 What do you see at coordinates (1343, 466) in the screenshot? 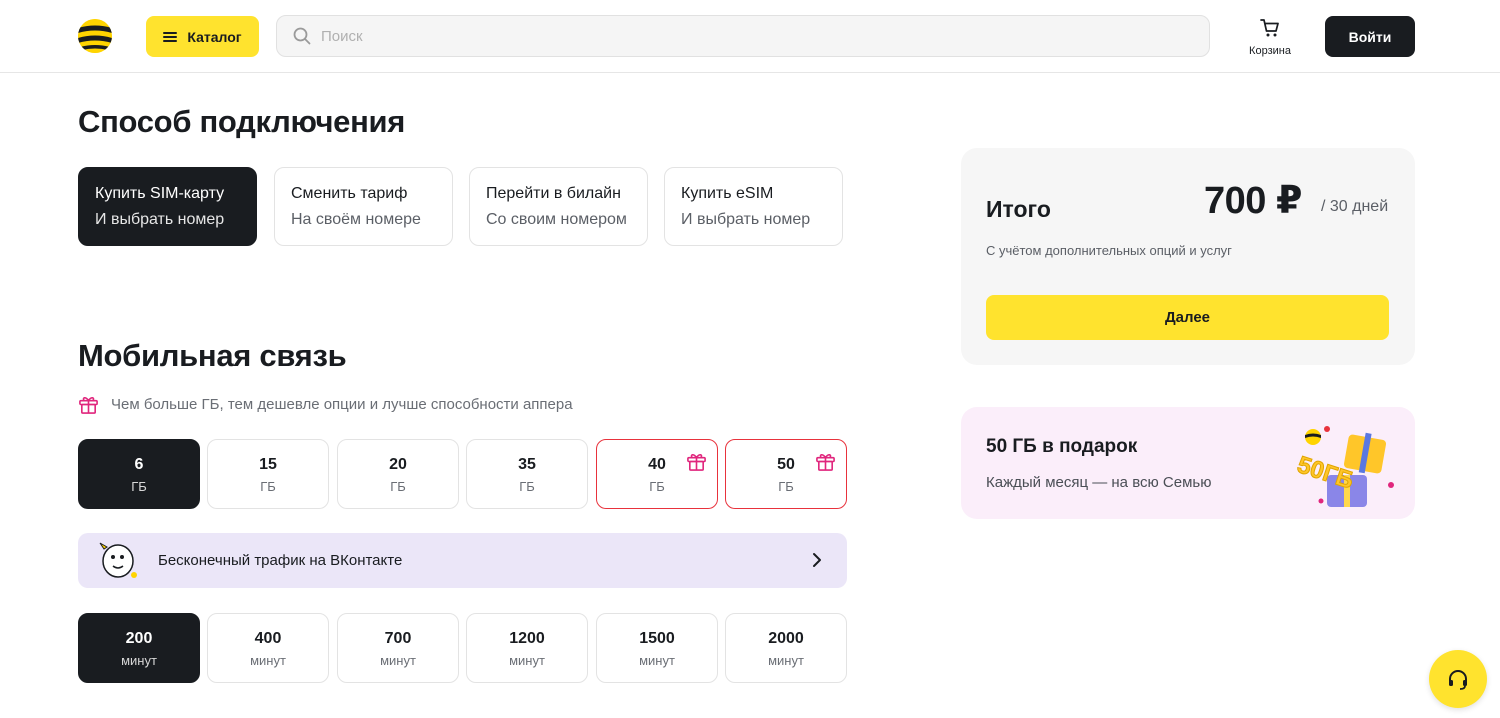
I see `gift-boxes-illustration: 50ГБ` at bounding box center [1343, 466].